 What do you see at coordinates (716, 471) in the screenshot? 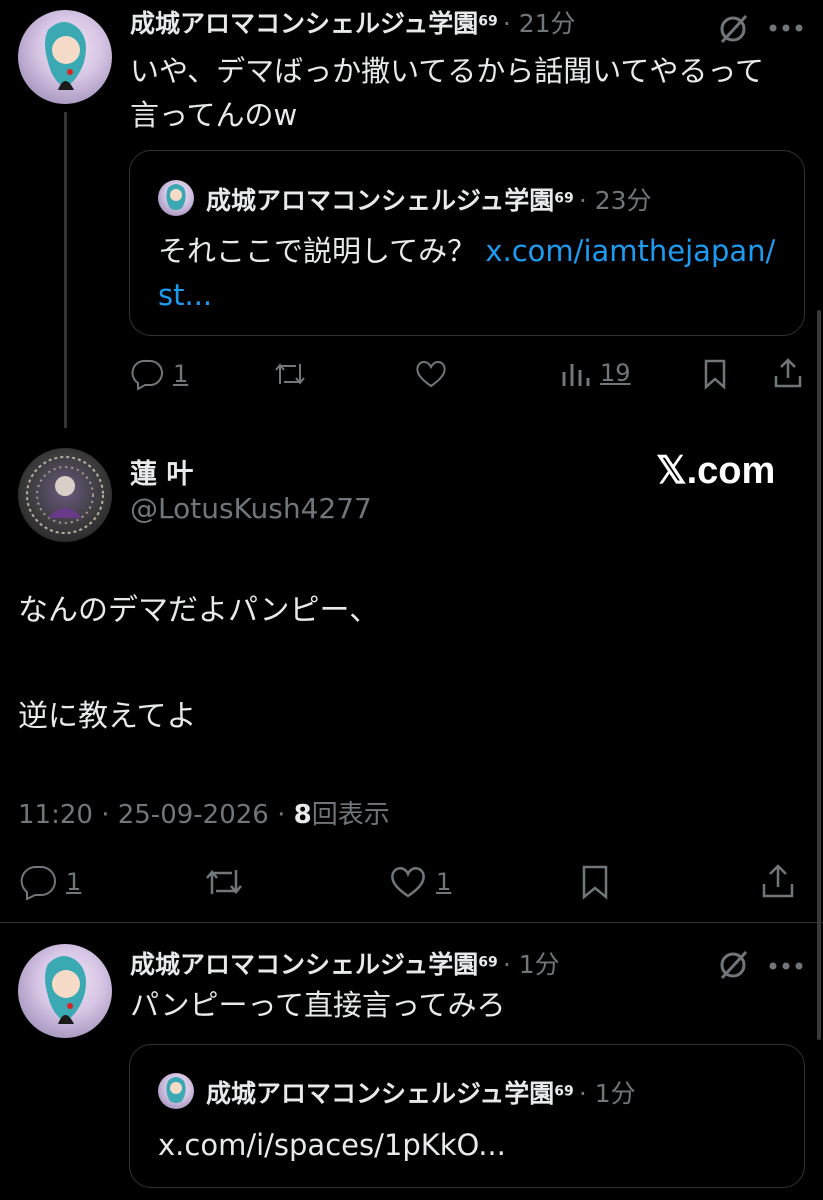
I see `x-brand-logo: 𝕏.com` at bounding box center [716, 471].